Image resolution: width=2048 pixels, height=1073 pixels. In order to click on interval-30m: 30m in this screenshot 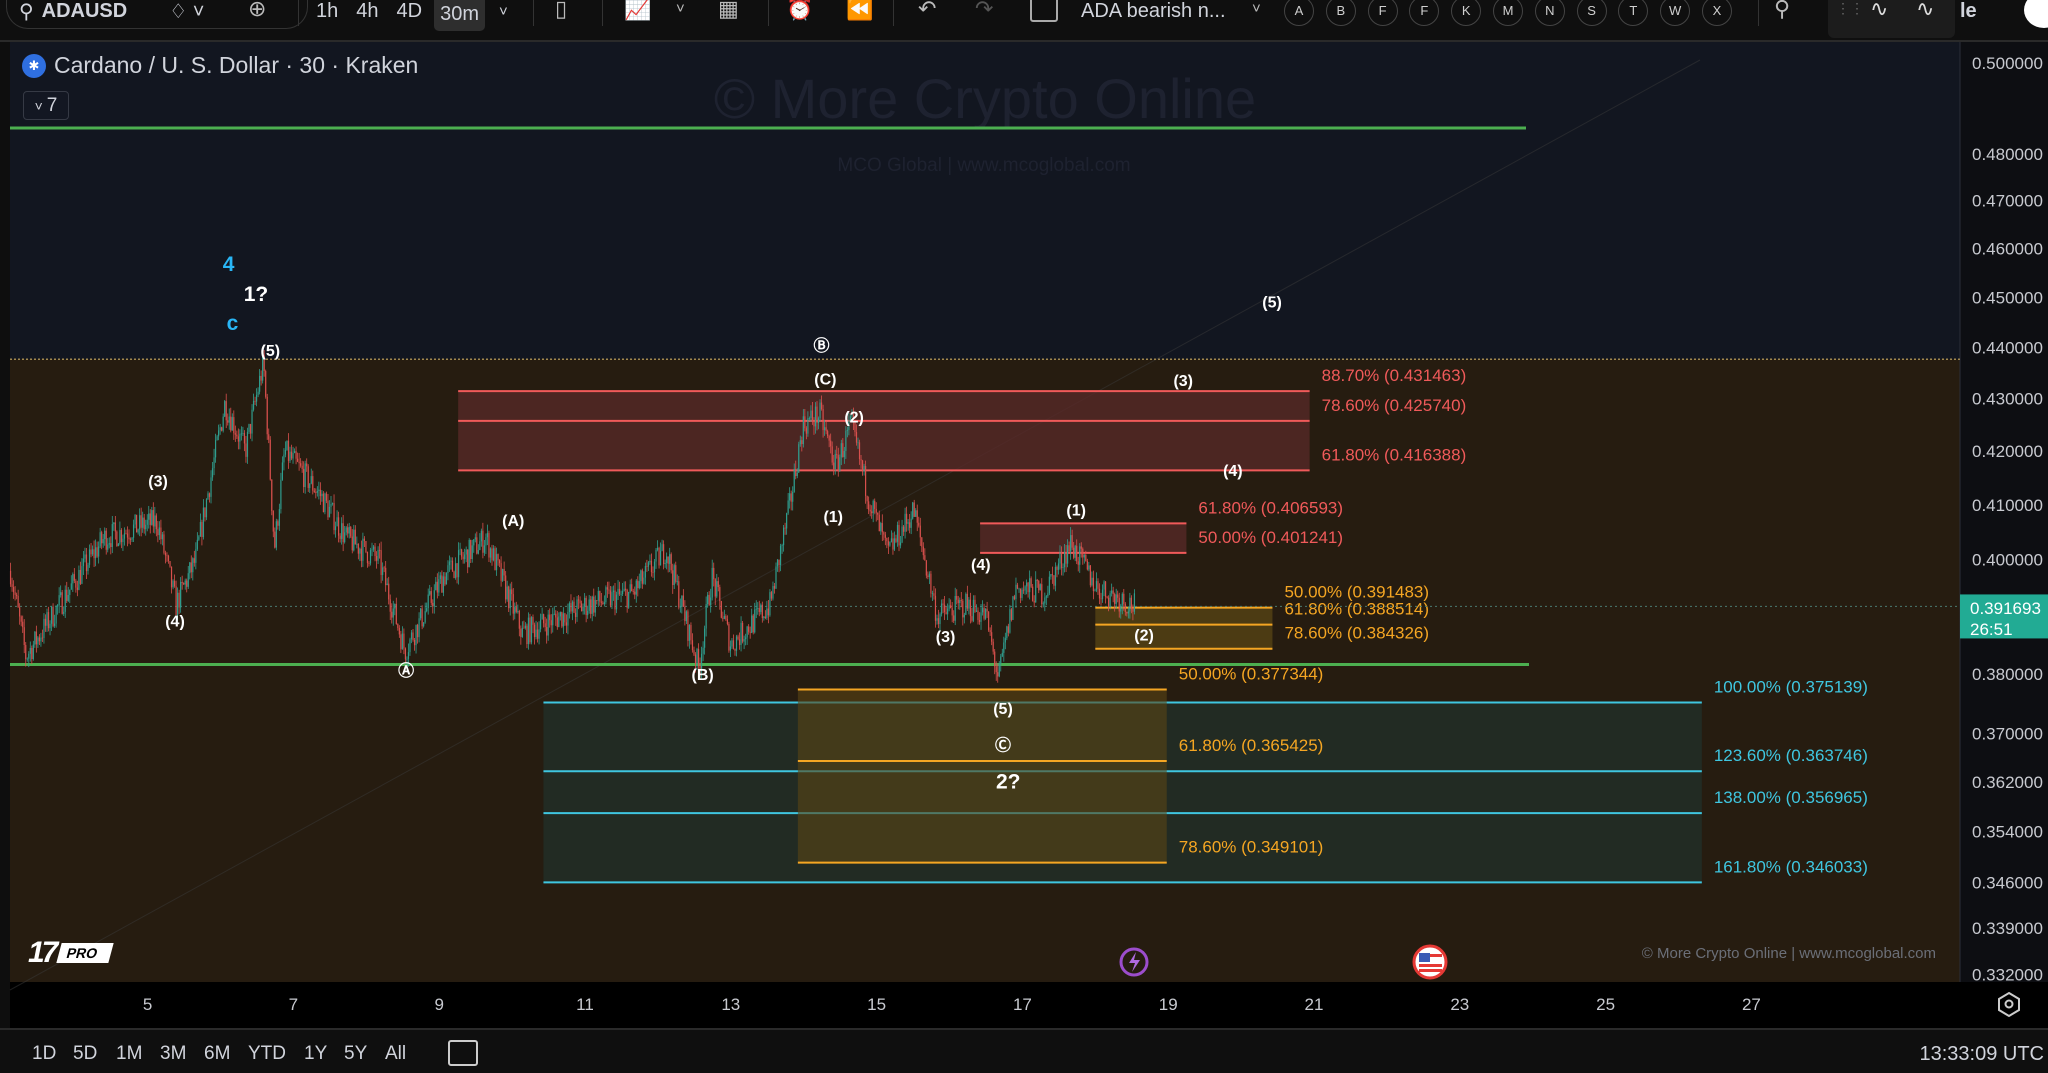, I will do `click(459, 15)`.